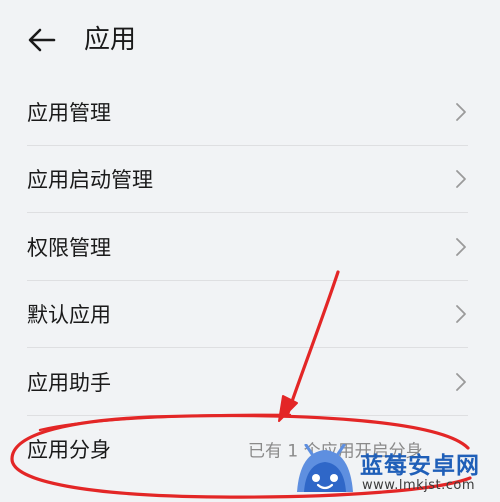 This screenshot has height=502, width=500. I want to click on list-item-label: 默认应用, so click(69, 315).